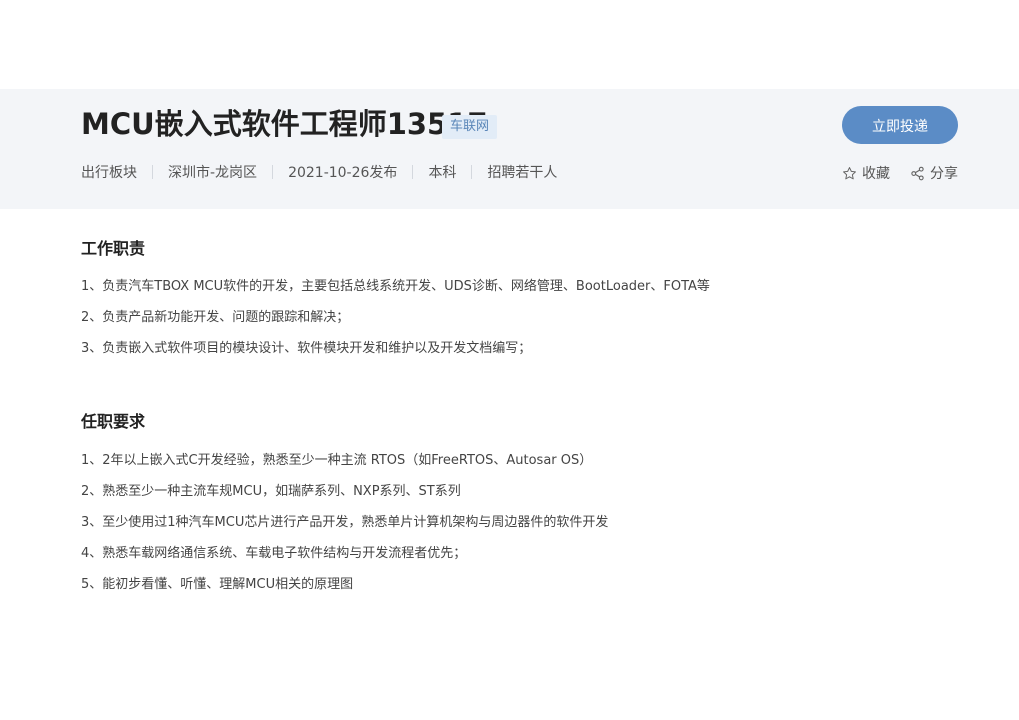  What do you see at coordinates (284, 124) in the screenshot?
I see `job-title: MCU嵌入式软件工程师13517` at bounding box center [284, 124].